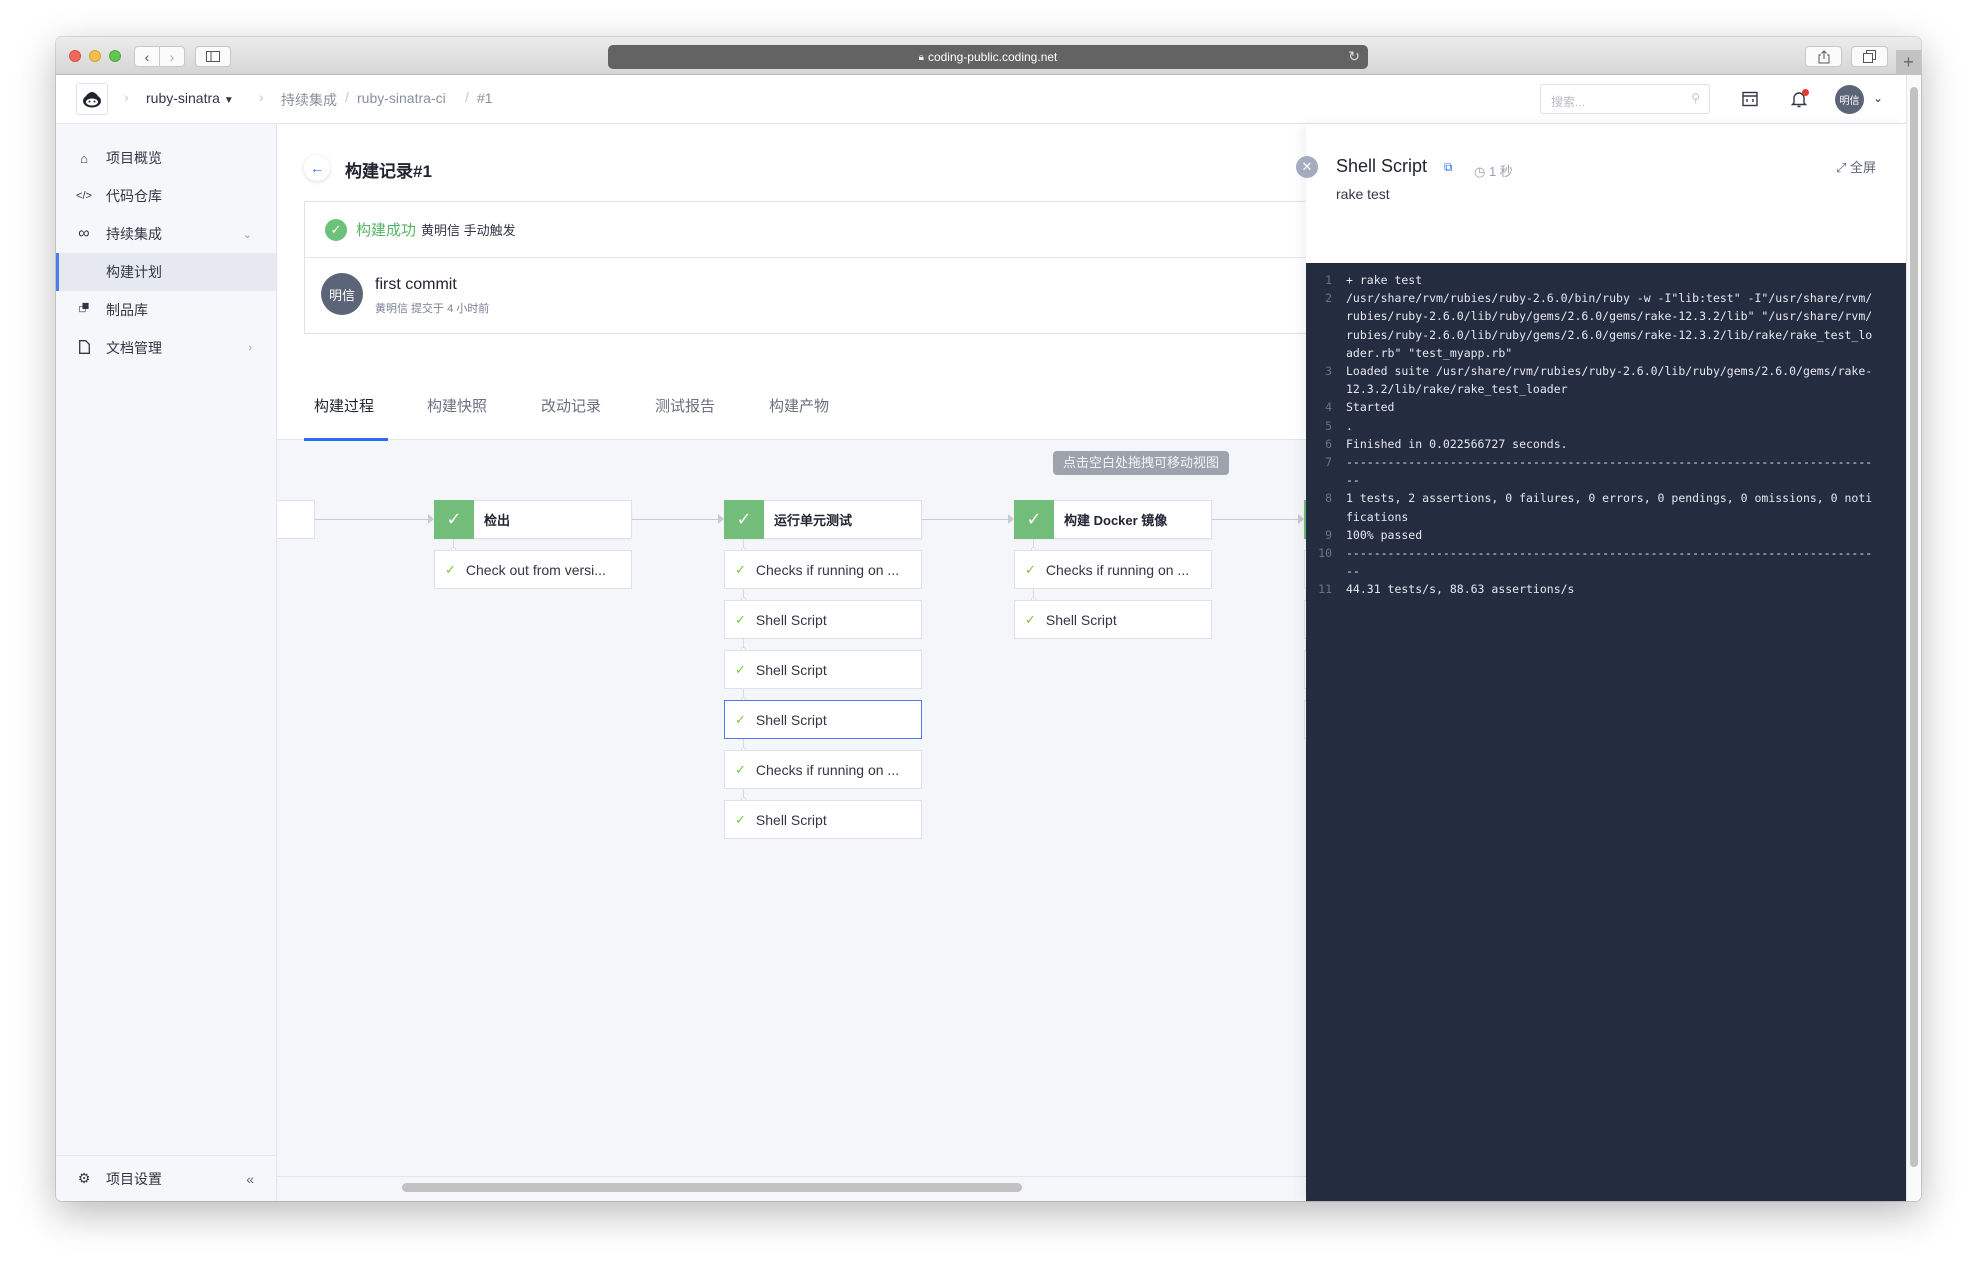  Describe the element at coordinates (1325, 553) in the screenshot. I see `log-line-number: 10` at that location.